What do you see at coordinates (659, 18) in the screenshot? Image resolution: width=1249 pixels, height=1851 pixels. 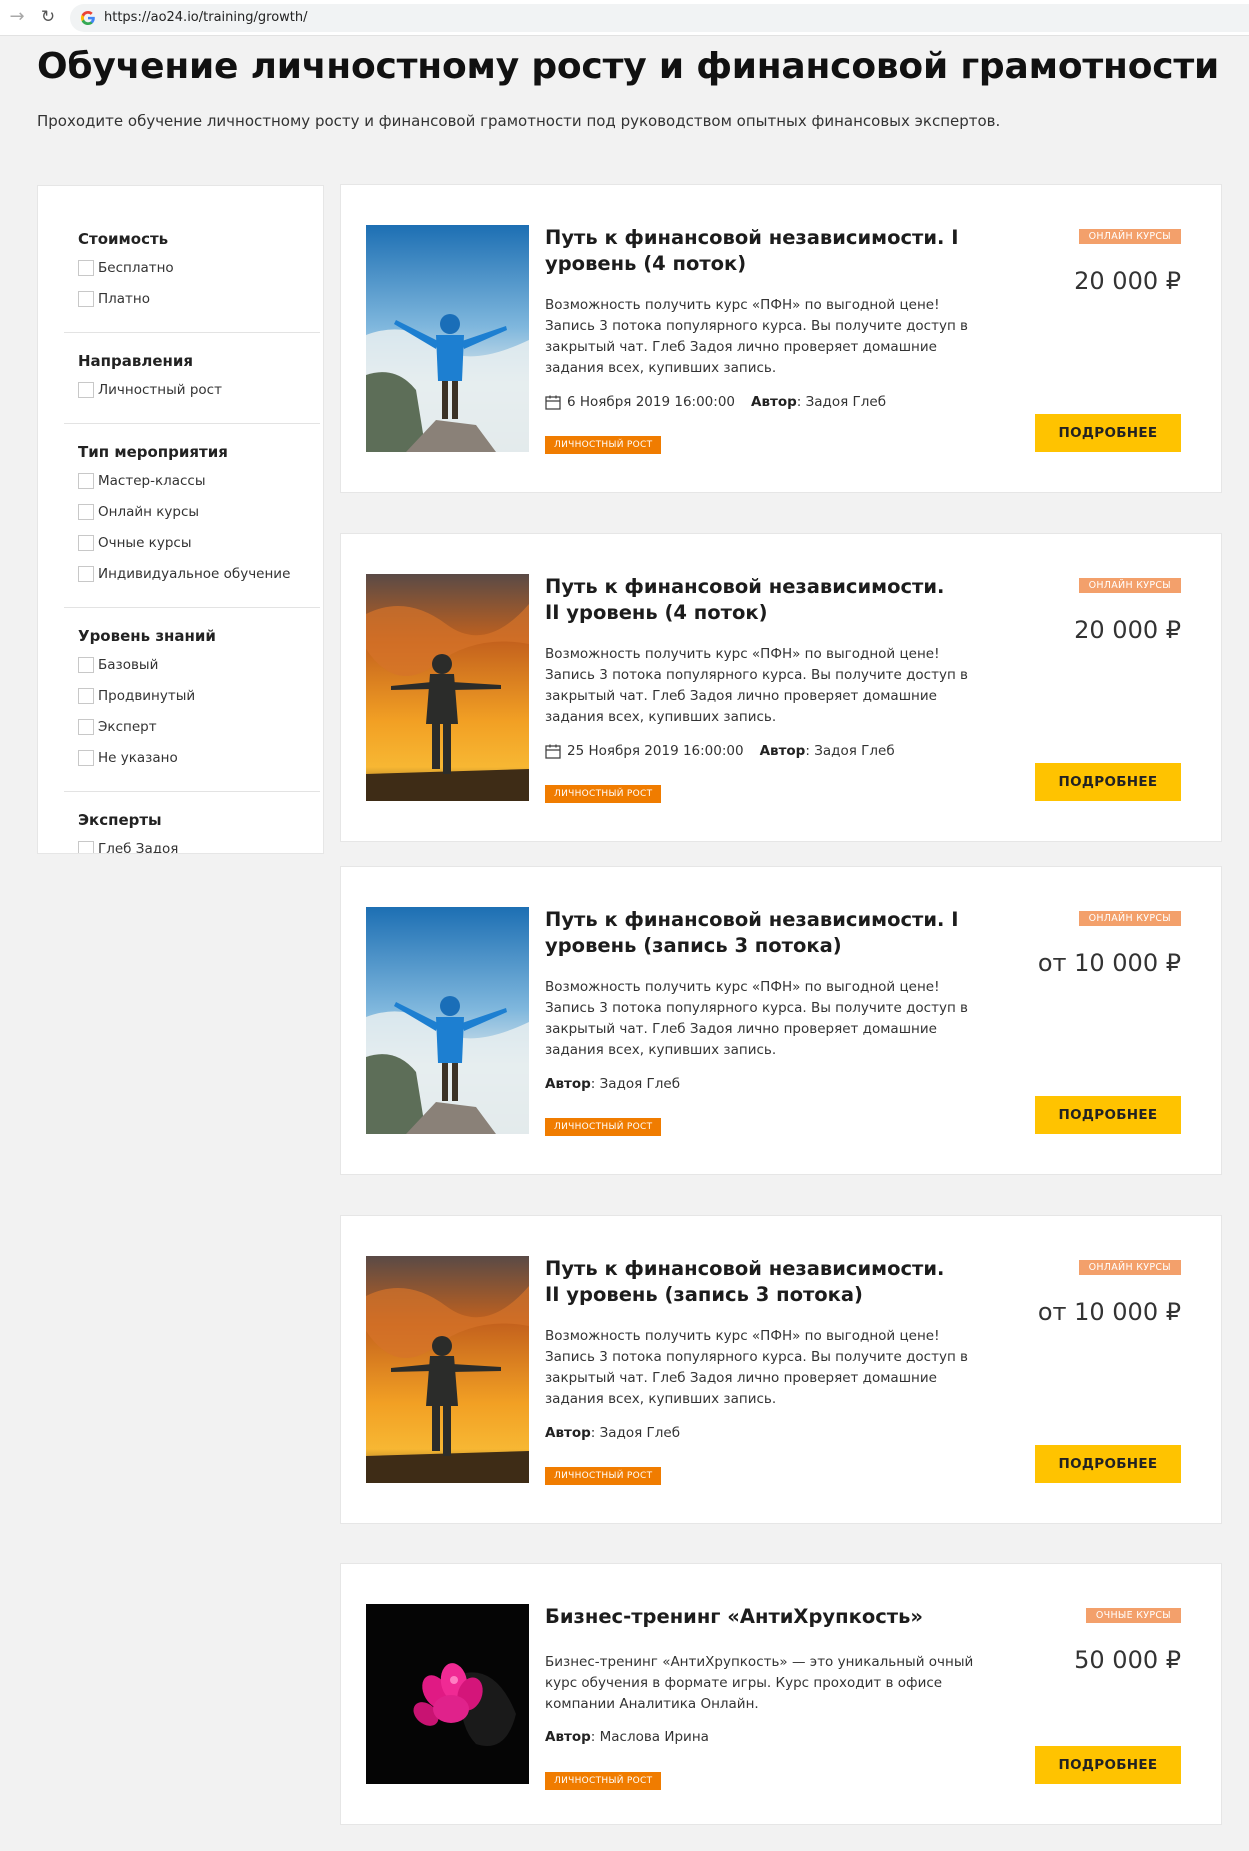 I see `address-bar: https://ao24.io/training/growth/` at bounding box center [659, 18].